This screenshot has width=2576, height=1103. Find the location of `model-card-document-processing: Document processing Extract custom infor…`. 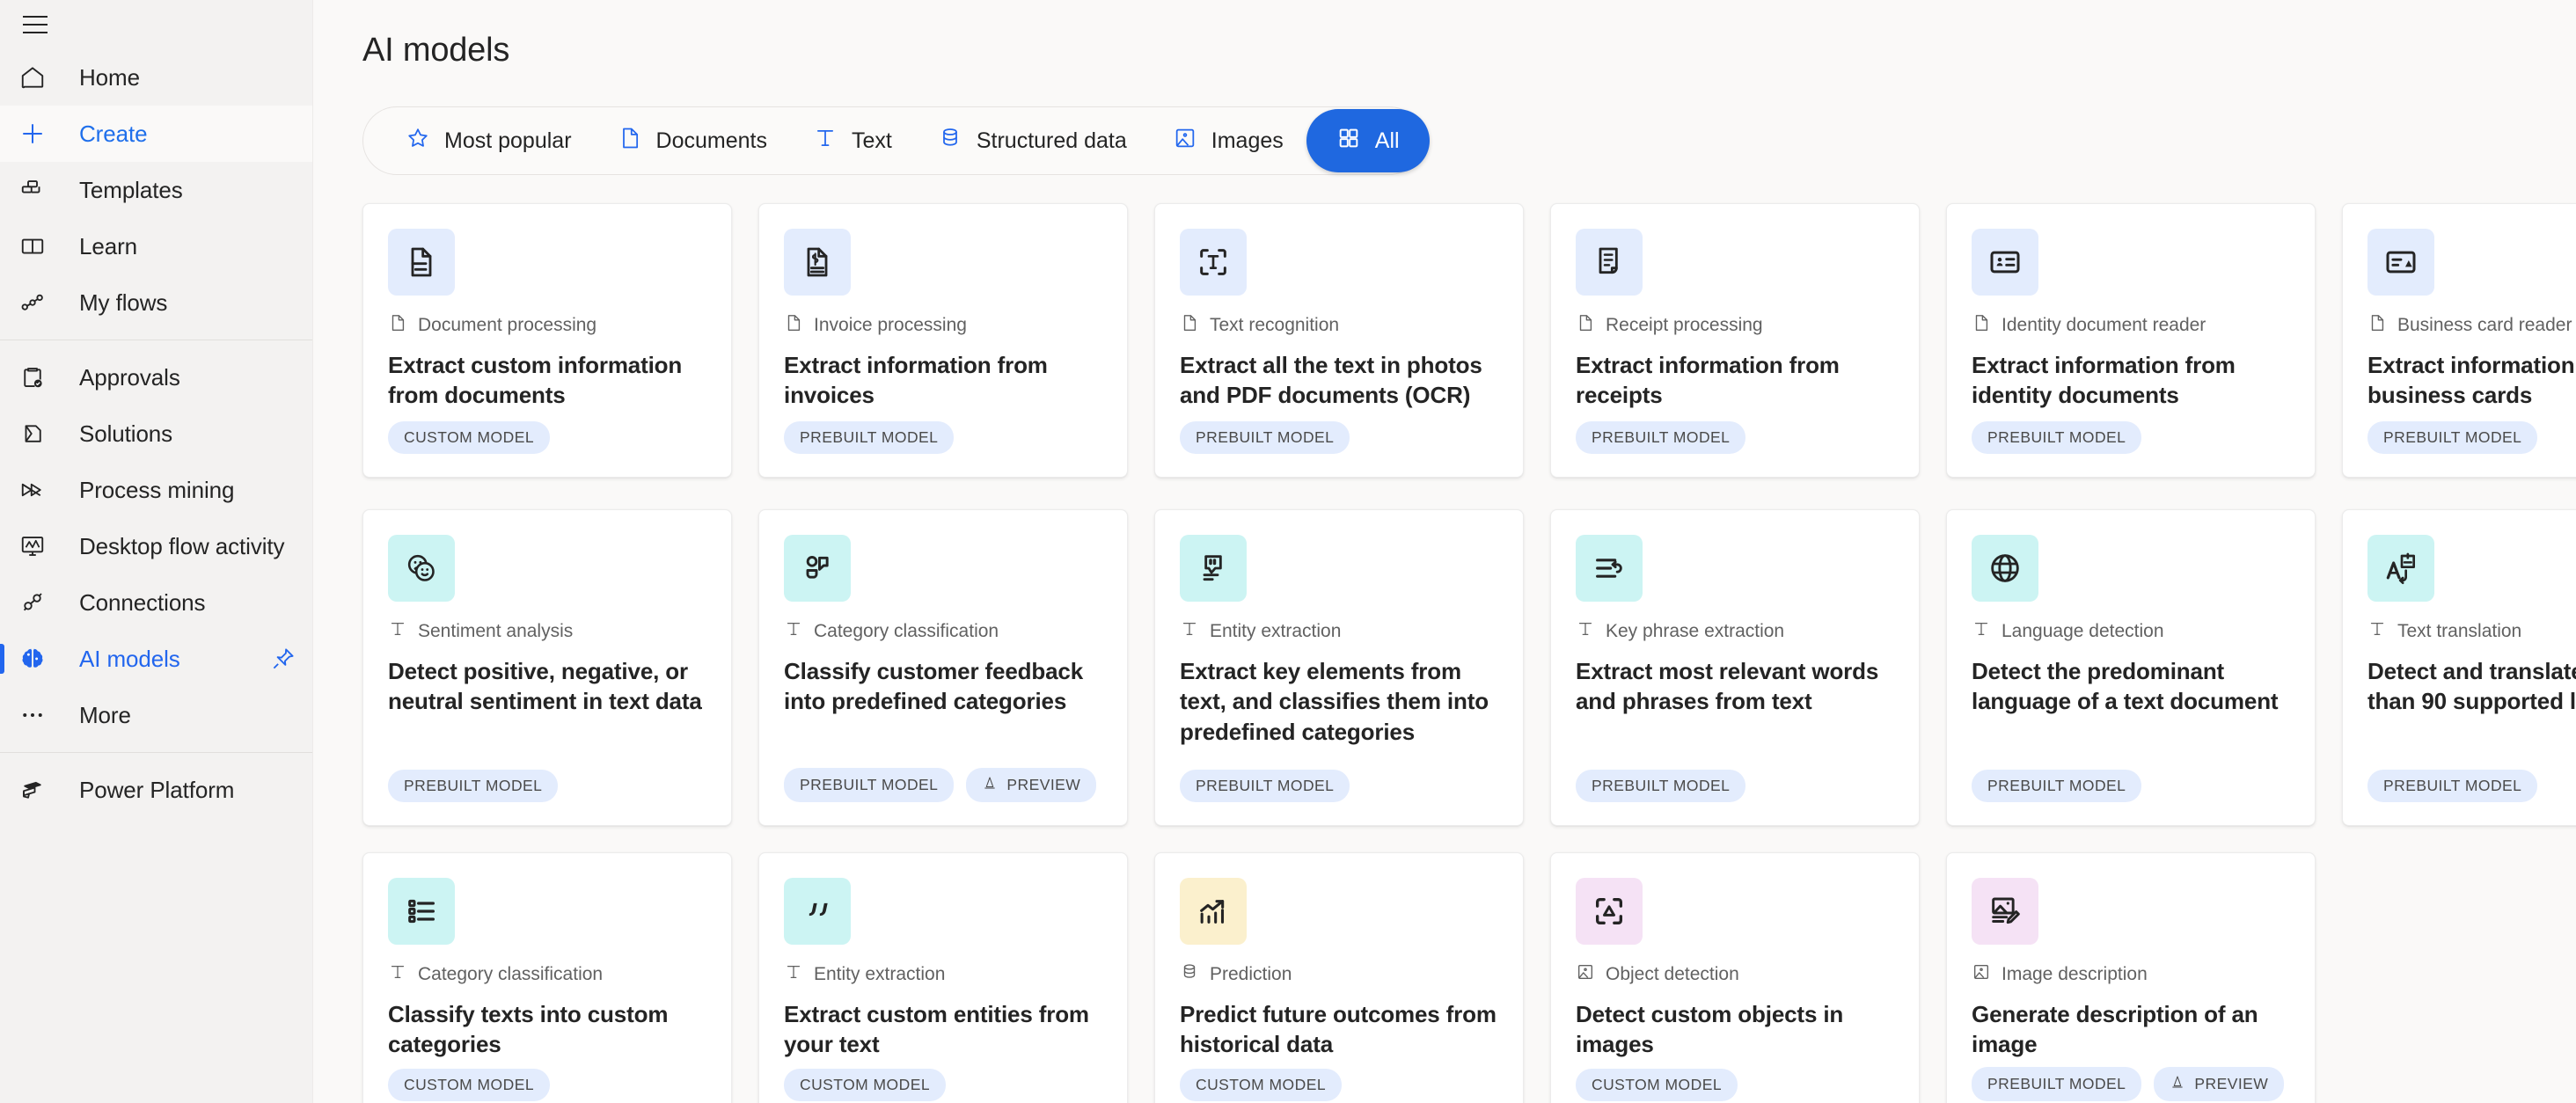

model-card-document-processing: Document processing Extract custom infor… is located at coordinates (547, 340).